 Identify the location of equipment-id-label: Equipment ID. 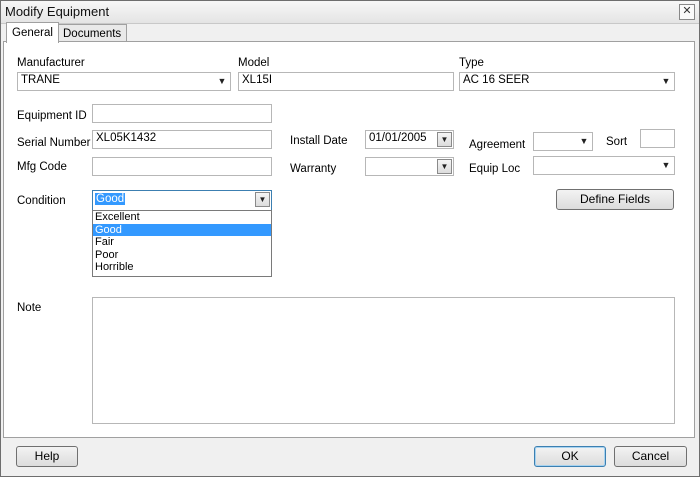
(52, 116).